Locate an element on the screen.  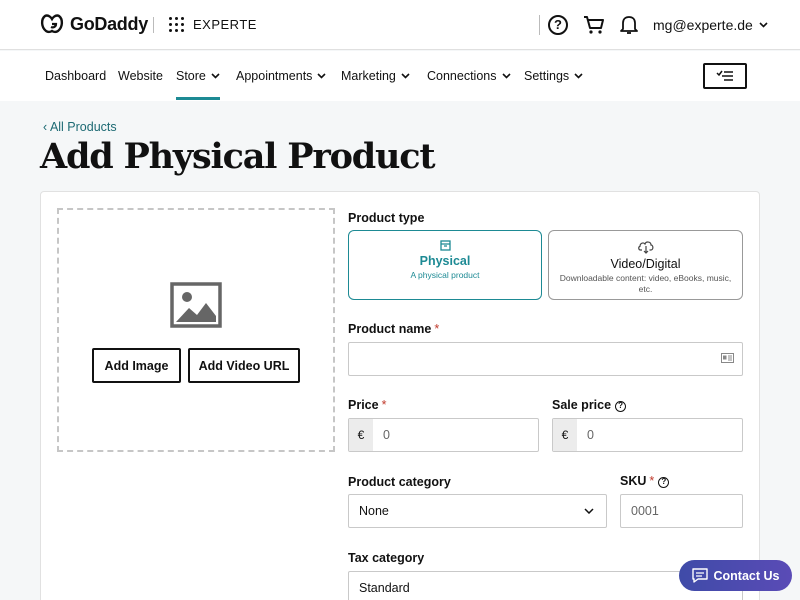
nav-marketing: Marketing is located at coordinates (375, 76).